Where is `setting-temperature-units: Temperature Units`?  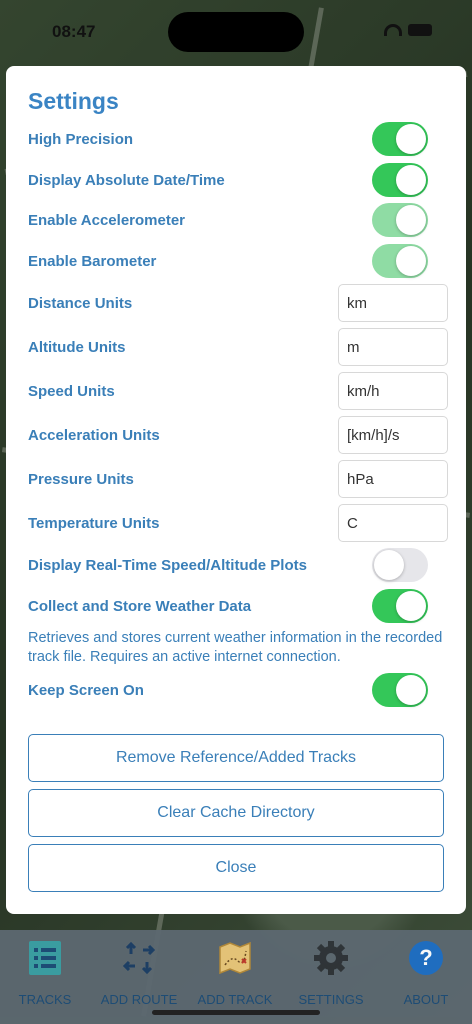
setting-temperature-units: Temperature Units is located at coordinates (238, 523).